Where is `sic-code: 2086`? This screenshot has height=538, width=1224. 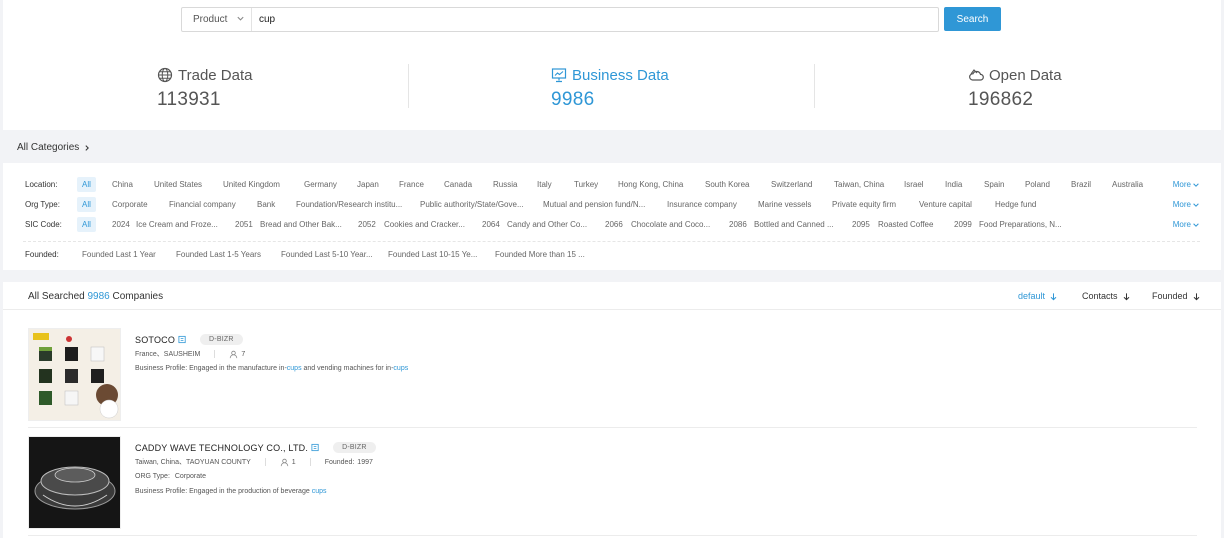
sic-code: 2086 is located at coordinates (738, 224).